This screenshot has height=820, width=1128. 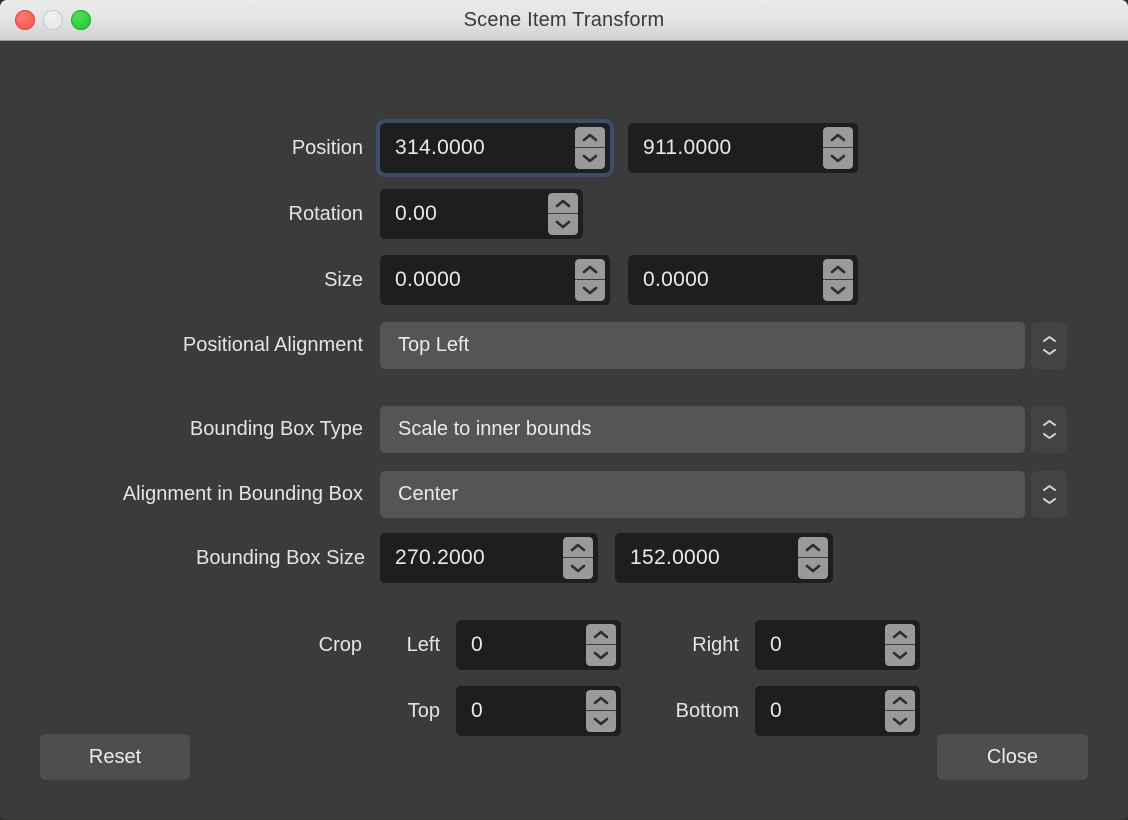 I want to click on size-width-spinbox: 0.0000, so click(x=495, y=280).